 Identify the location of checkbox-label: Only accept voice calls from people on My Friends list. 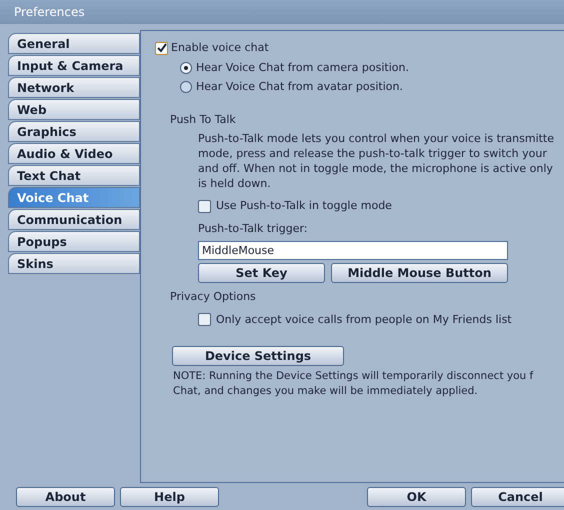
(364, 320).